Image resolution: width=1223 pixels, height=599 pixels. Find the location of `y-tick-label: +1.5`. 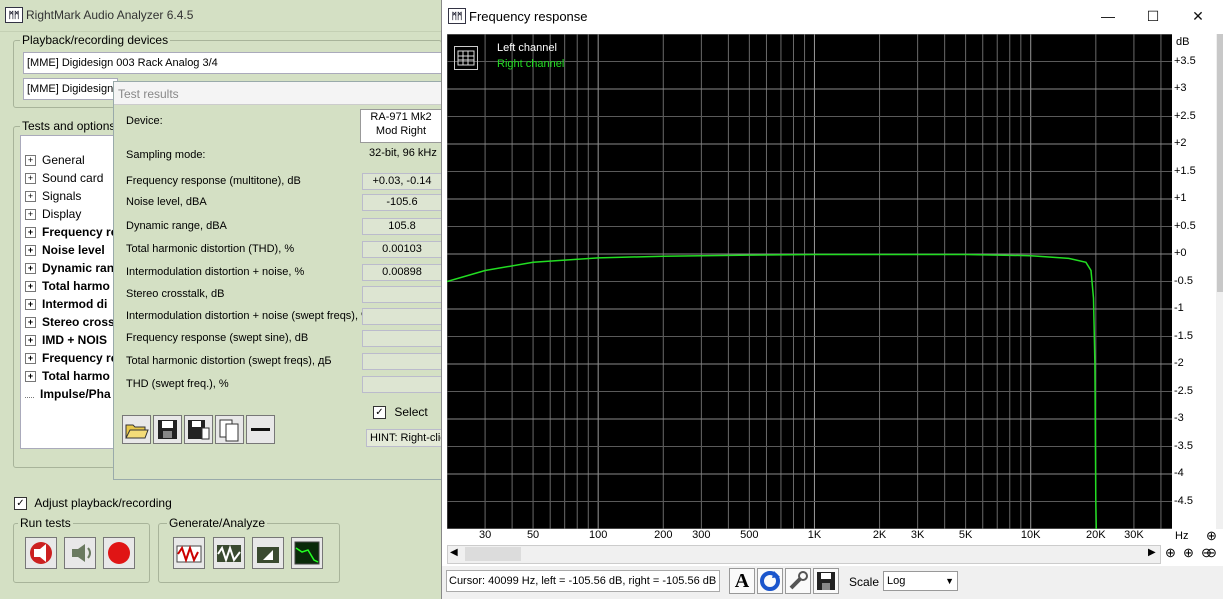

y-tick-label: +1.5 is located at coordinates (1185, 170).